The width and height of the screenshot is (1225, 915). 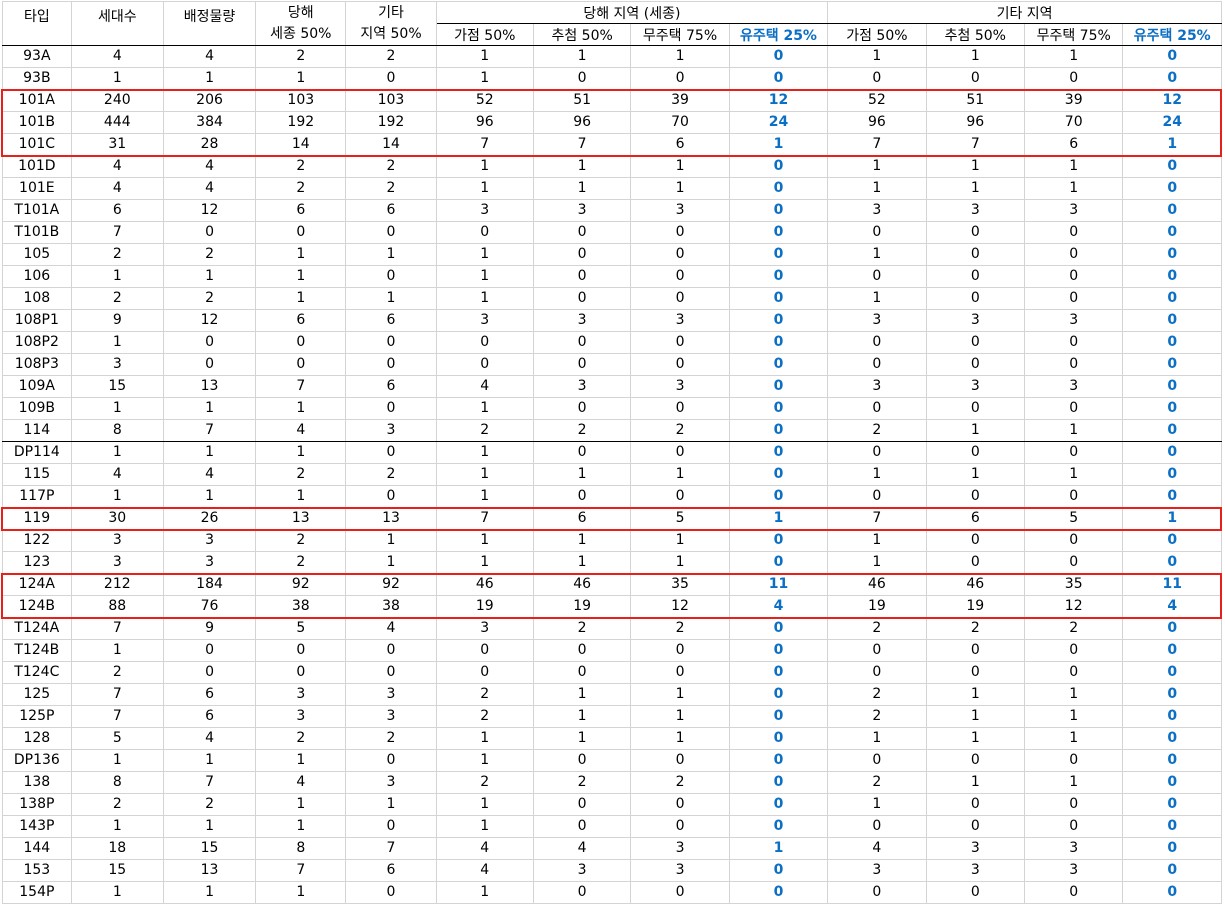 What do you see at coordinates (301, 430) in the screenshot?
I see `cell-local-sejong: 4` at bounding box center [301, 430].